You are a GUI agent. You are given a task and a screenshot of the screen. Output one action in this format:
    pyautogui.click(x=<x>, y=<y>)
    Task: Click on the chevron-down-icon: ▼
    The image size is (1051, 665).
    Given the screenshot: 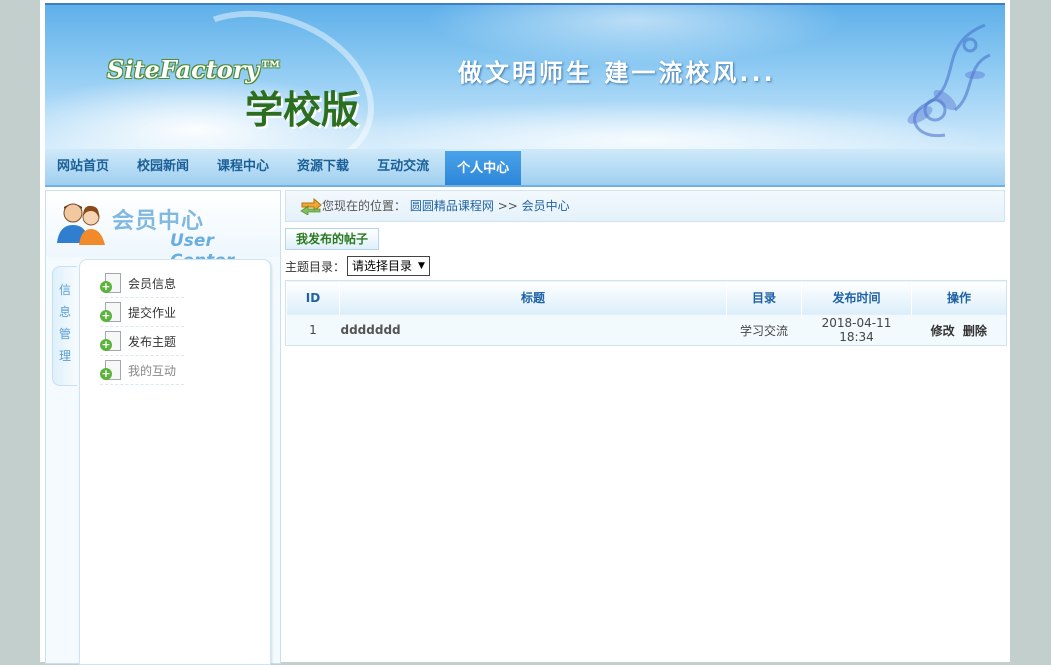 What is the action you would take?
    pyautogui.click(x=421, y=266)
    